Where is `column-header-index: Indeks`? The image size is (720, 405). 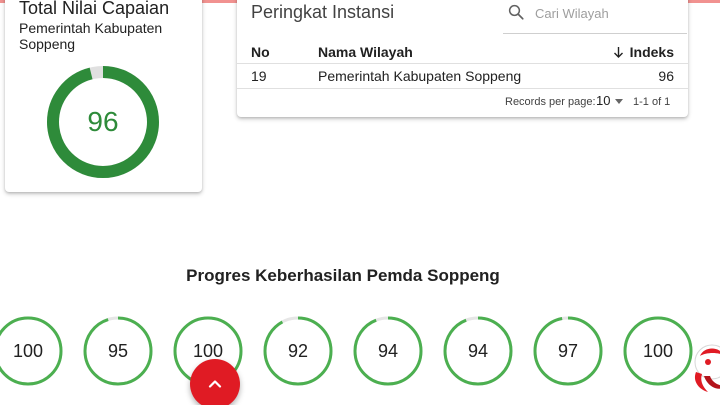 column-header-index: Indeks is located at coordinates (643, 52).